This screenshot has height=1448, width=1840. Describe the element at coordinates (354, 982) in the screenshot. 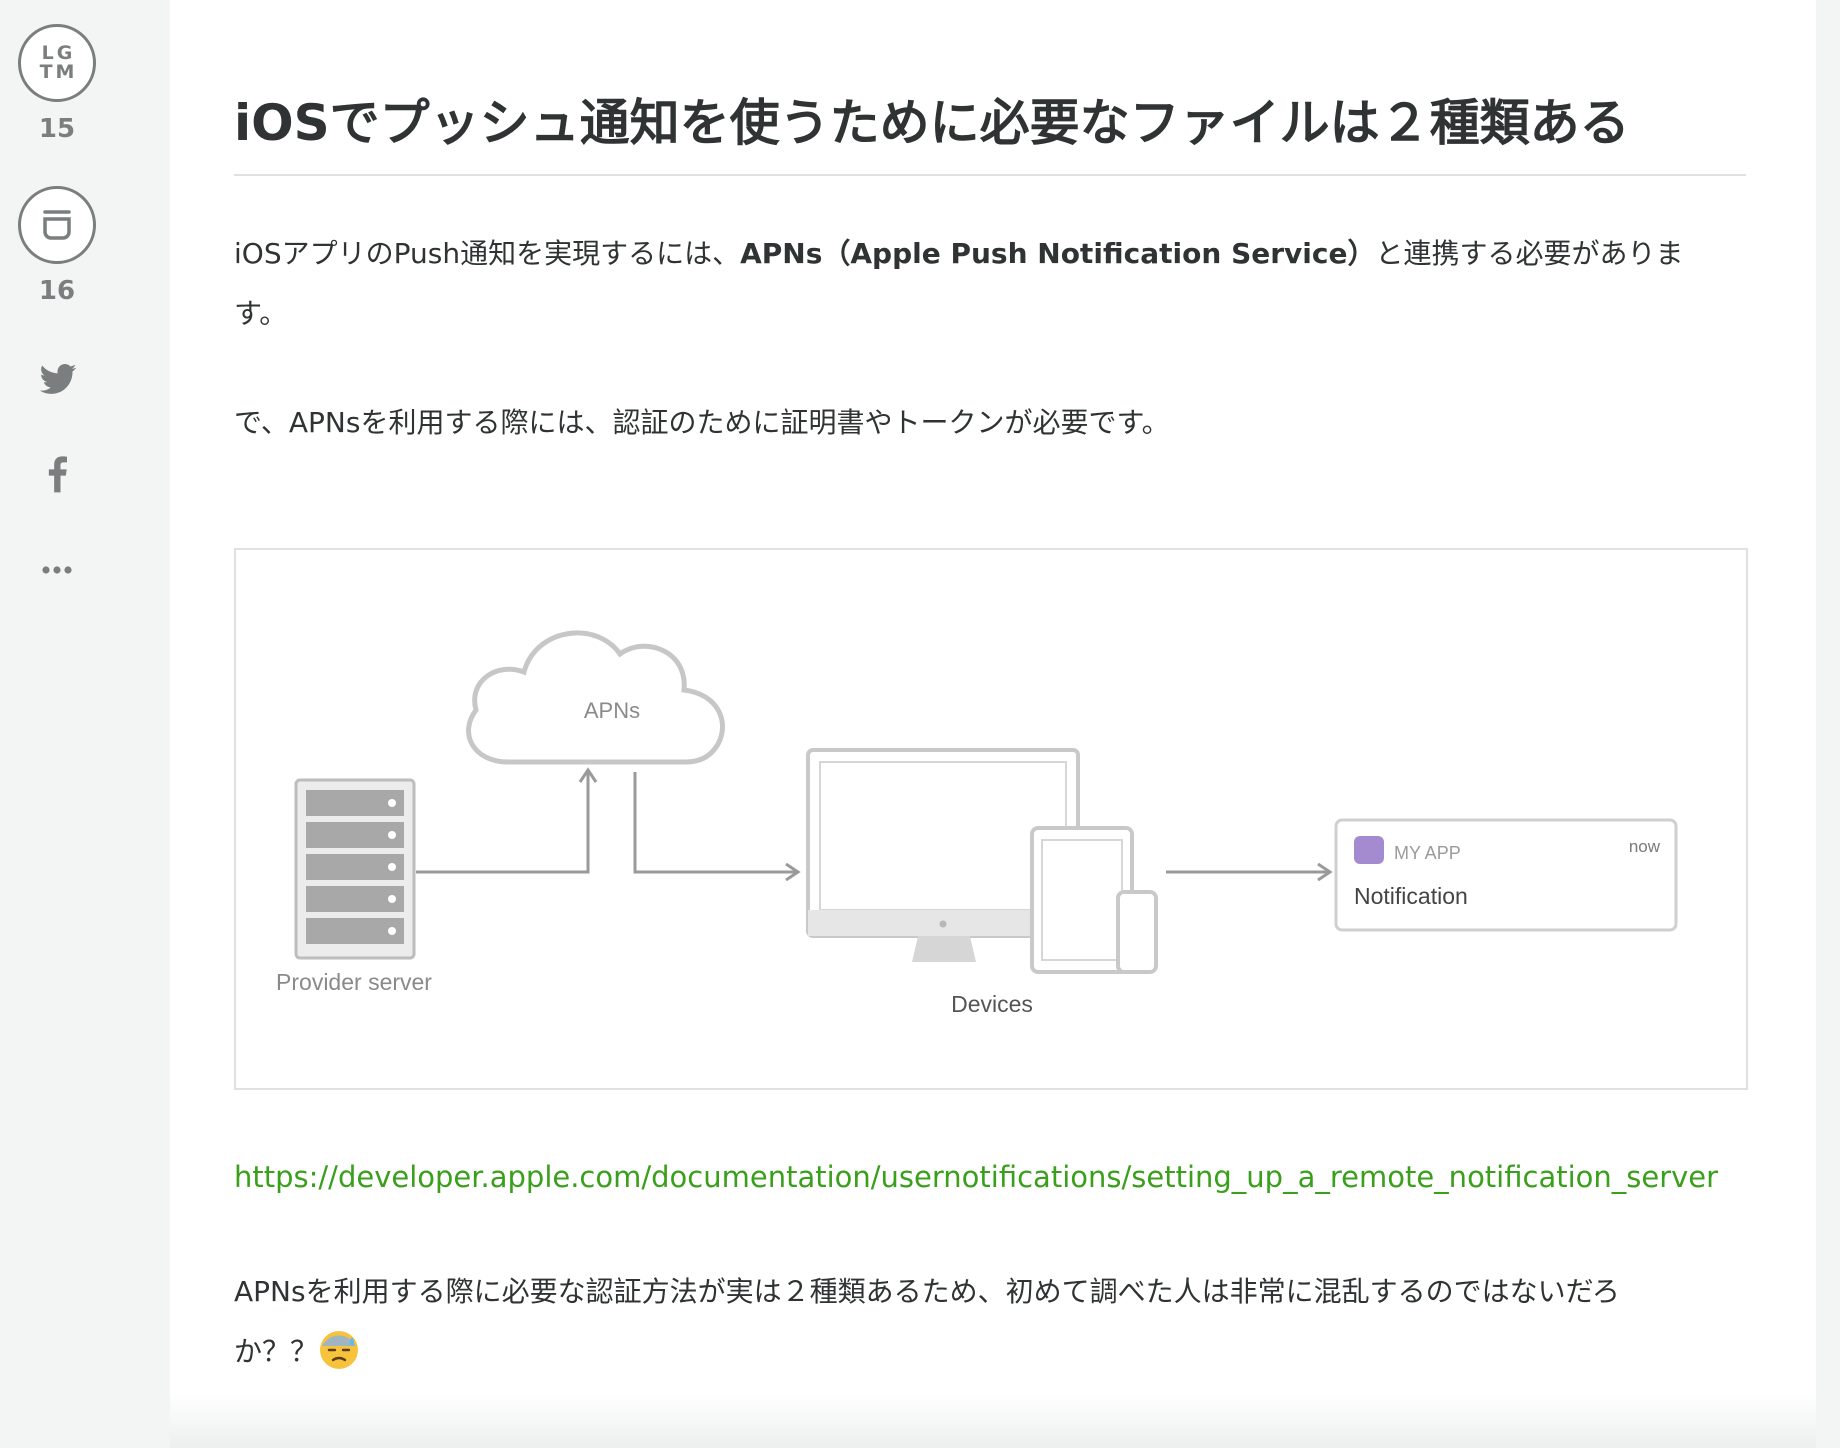

I see `provider-server-label: Provider server` at that location.